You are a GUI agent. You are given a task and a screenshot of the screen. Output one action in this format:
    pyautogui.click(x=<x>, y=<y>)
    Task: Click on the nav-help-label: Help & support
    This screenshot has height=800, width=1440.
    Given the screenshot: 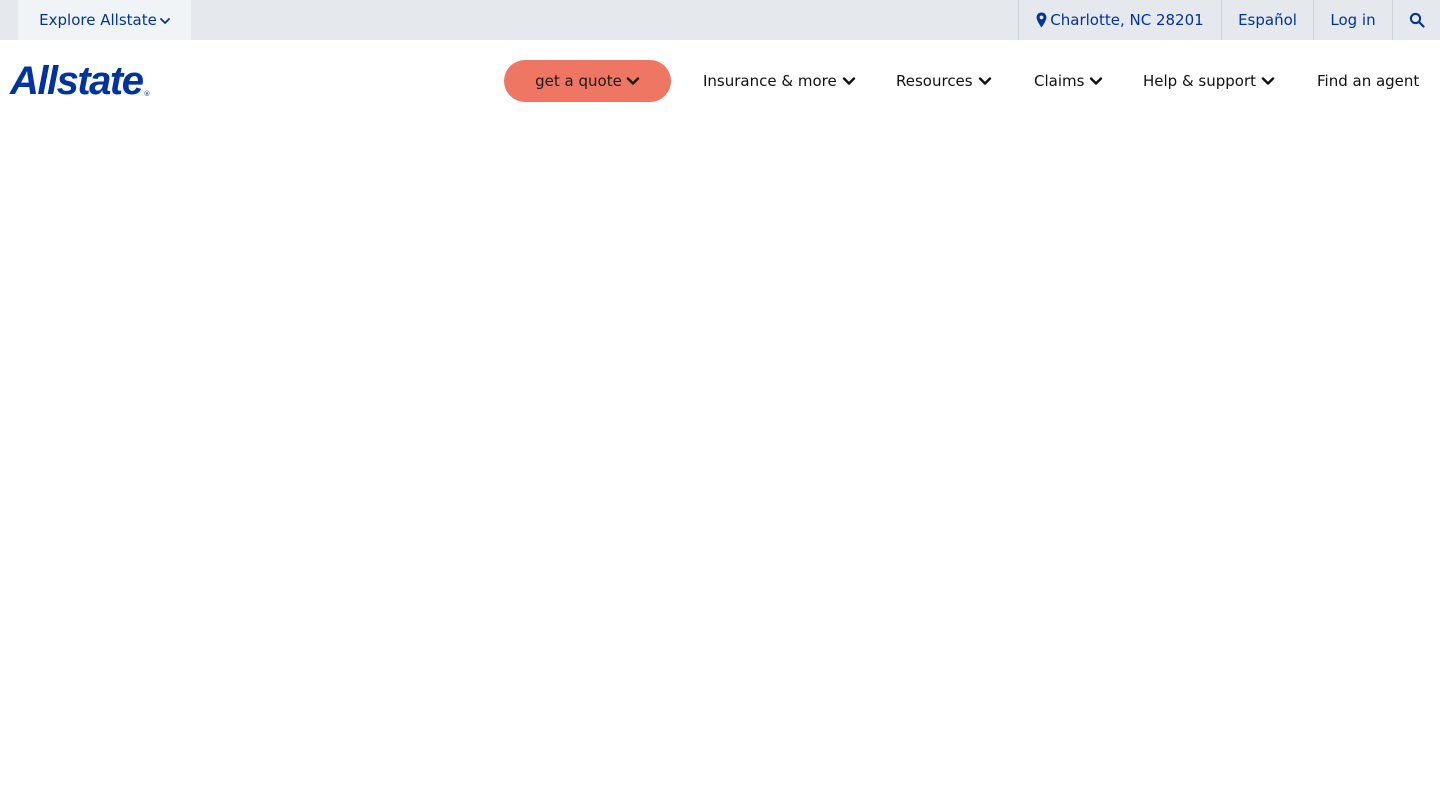 What is the action you would take?
    pyautogui.click(x=1200, y=81)
    